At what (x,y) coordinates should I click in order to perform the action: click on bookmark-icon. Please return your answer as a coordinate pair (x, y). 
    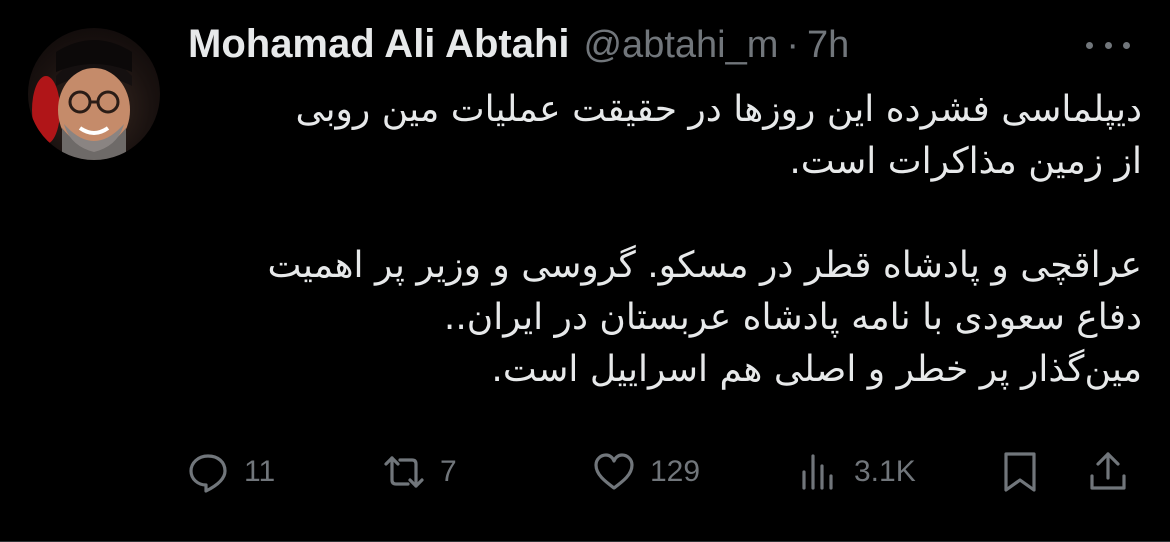
    Looking at the image, I should click on (1020, 472).